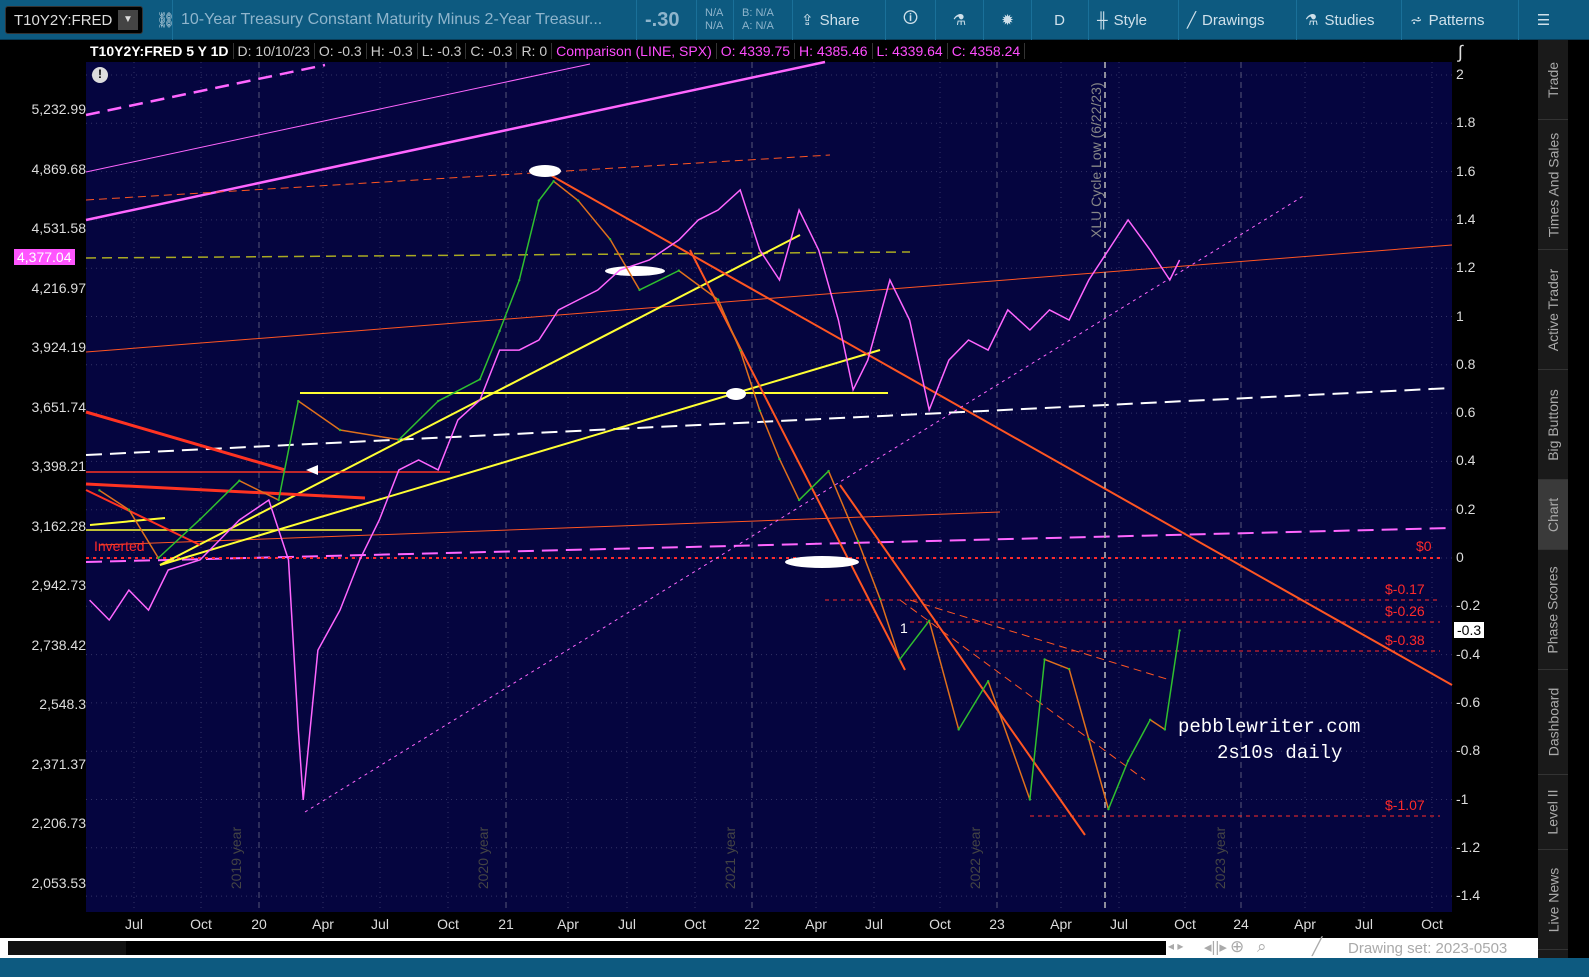 This screenshot has height=977, width=1589. What do you see at coordinates (67, 948) in the screenshot?
I see `scroll-thumb-left` at bounding box center [67, 948].